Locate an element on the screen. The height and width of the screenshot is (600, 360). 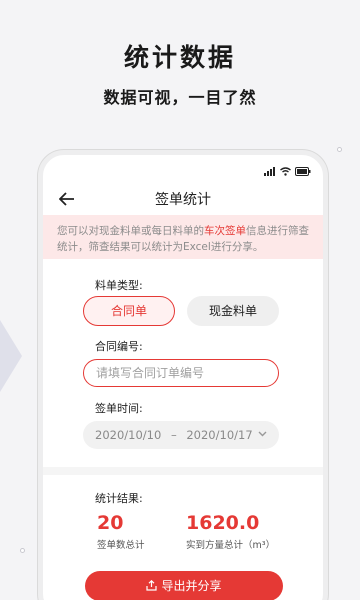
section-divider is located at coordinates (183, 471).